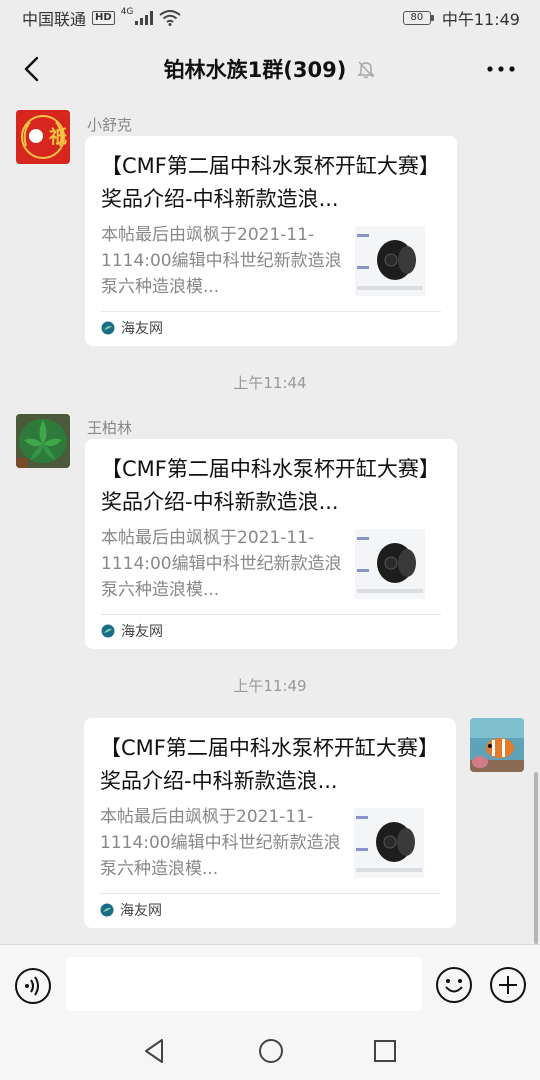 The image size is (540, 1080). I want to click on plus-icon, so click(508, 985).